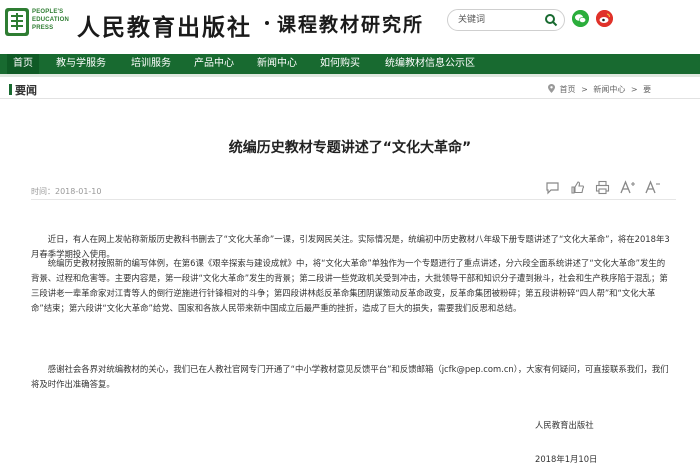 Image resolution: width=700 pixels, height=465 pixels. I want to click on weibo-icon, so click(604, 18).